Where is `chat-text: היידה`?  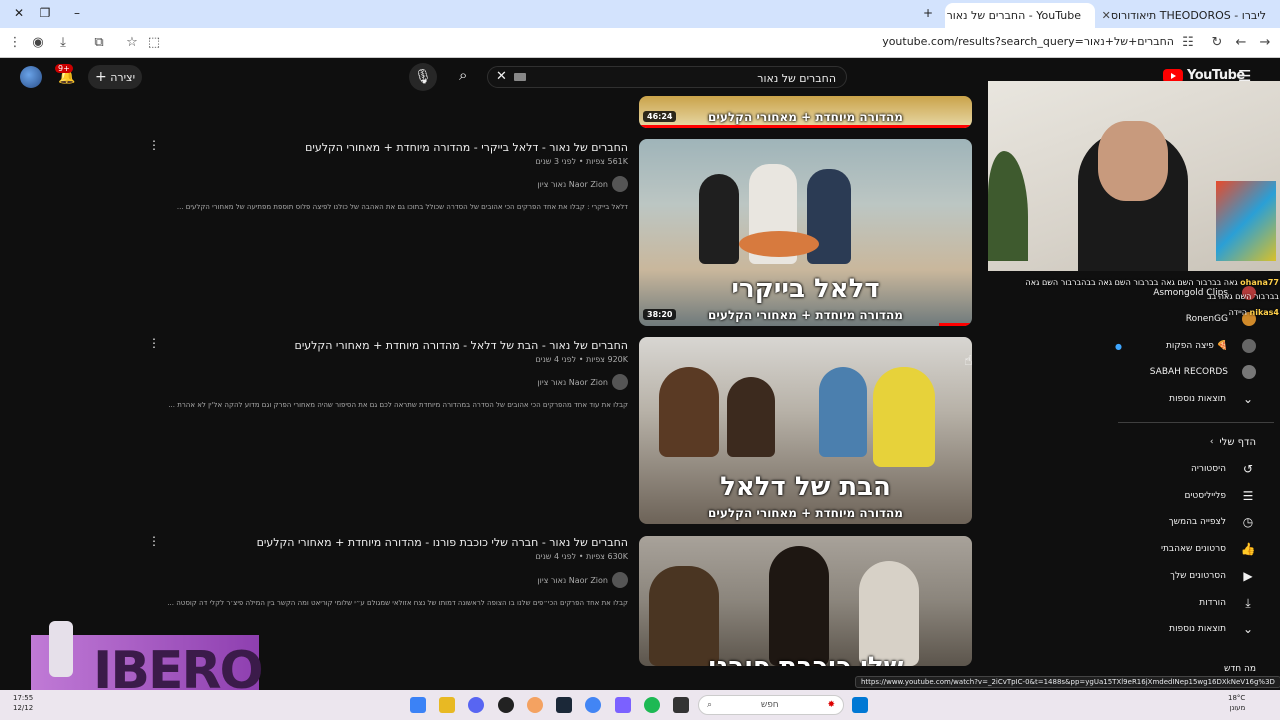 chat-text: היידה is located at coordinates (1237, 312).